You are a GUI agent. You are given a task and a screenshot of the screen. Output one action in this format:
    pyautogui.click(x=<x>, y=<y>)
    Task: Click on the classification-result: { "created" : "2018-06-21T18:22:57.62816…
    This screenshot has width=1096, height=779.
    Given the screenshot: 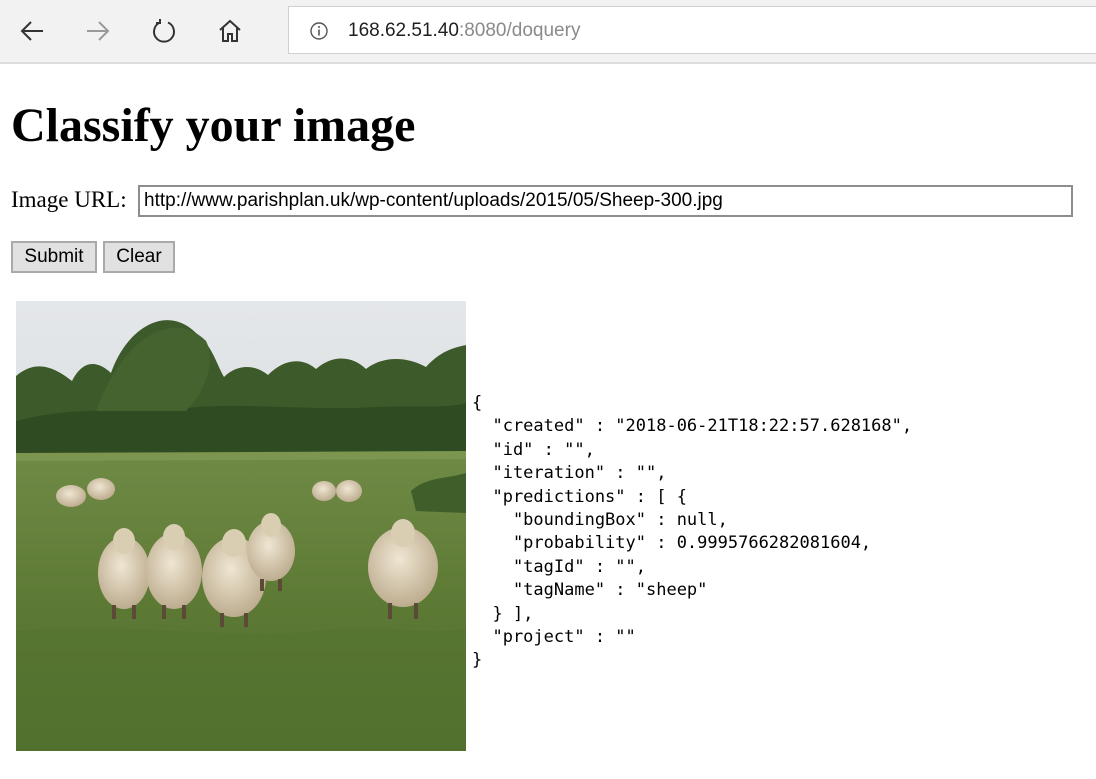 What is the action you would take?
    pyautogui.click(x=692, y=532)
    